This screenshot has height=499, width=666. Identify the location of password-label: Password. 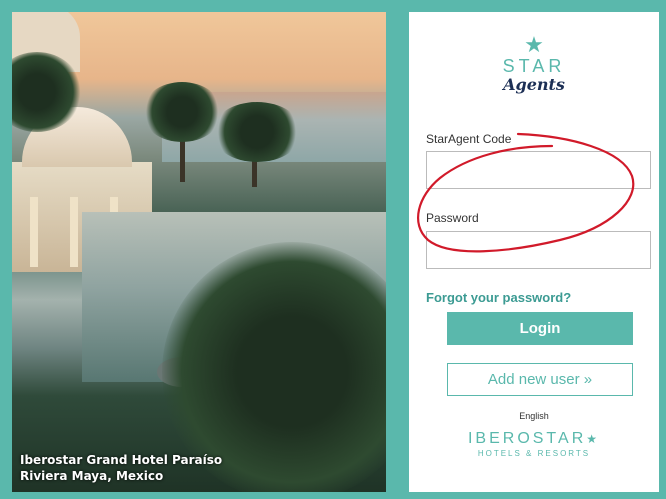
(452, 218).